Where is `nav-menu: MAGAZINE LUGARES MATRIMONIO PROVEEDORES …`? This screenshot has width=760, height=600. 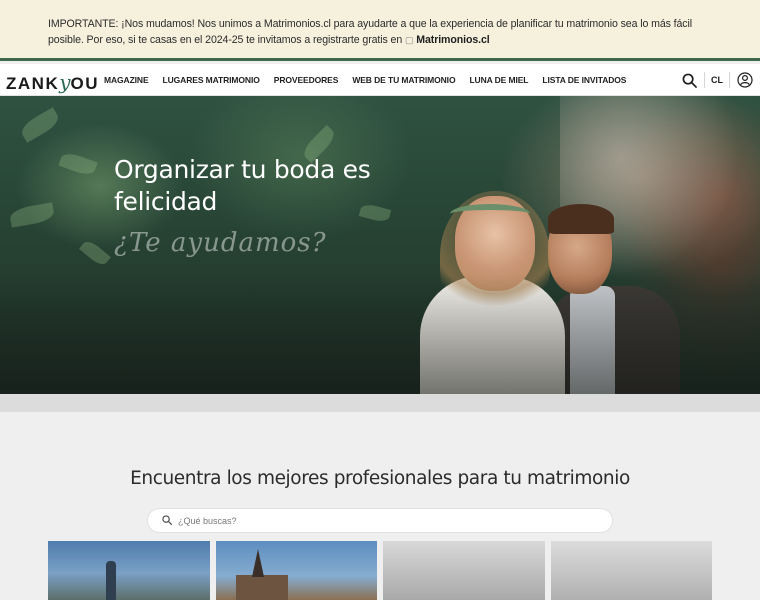 nav-menu: MAGAZINE LUGARES MATRIMONIO PROVEEDORES … is located at coordinates (365, 80).